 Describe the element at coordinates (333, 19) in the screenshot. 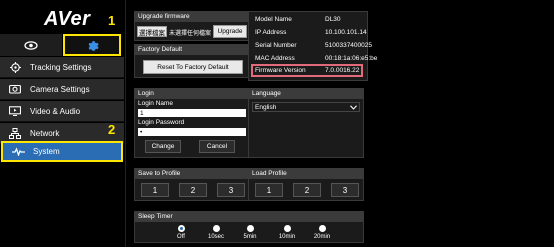

I see `info-value: DL30` at that location.